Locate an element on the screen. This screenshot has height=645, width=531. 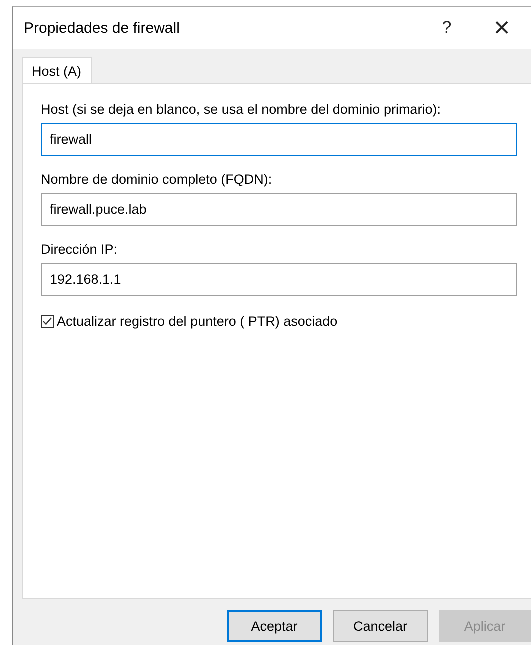
checkbox is located at coordinates (47, 321).